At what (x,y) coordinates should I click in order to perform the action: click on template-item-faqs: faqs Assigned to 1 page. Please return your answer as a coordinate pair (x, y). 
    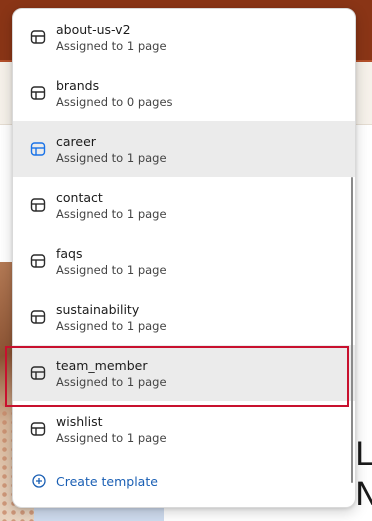
    Looking at the image, I should click on (184, 261).